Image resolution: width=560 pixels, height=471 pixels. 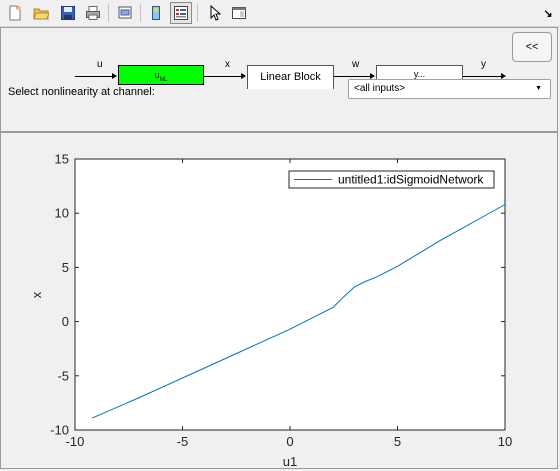 I want to click on signal-label-u: u, so click(x=100, y=64).